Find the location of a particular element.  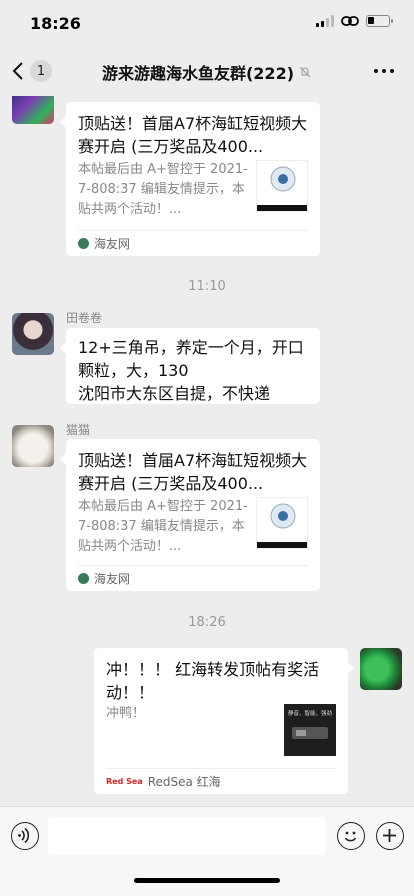

battery-icon is located at coordinates (379, 21).